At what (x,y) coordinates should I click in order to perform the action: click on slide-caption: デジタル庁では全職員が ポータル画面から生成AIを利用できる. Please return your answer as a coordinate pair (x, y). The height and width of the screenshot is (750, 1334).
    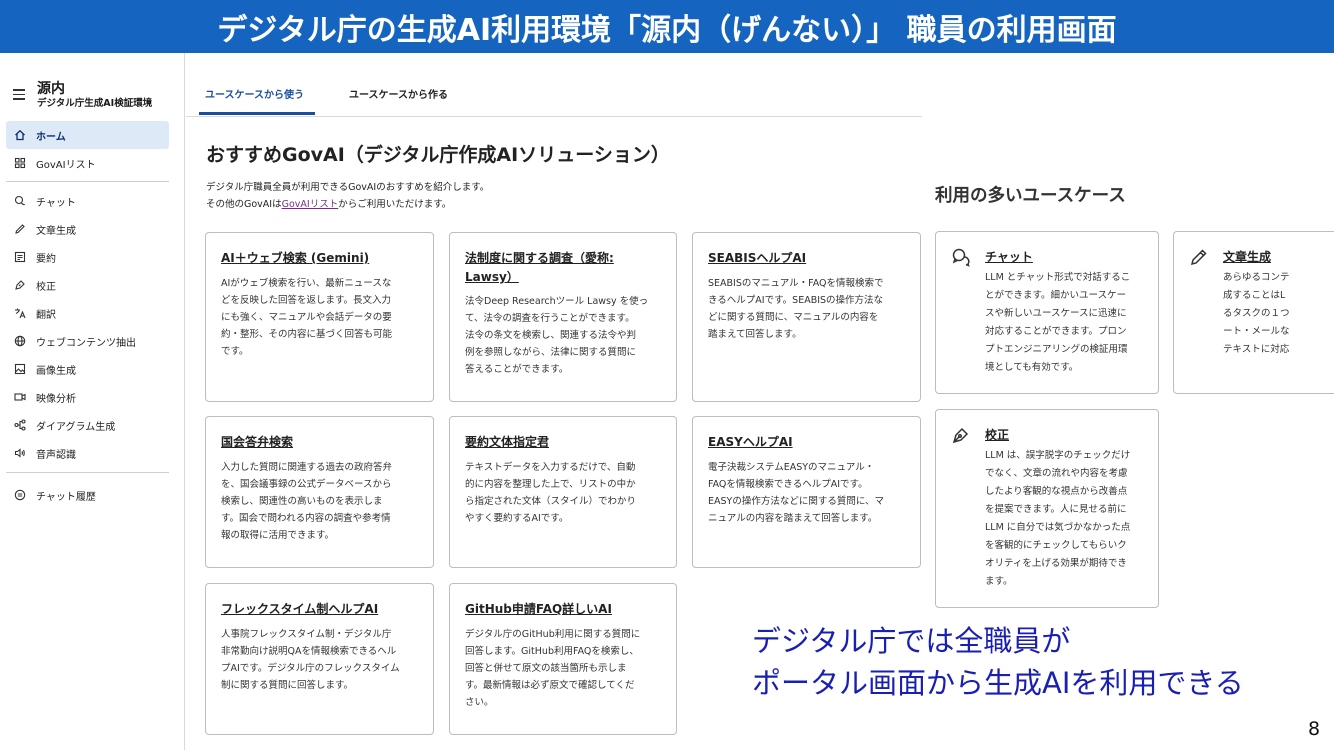
    Looking at the image, I should click on (998, 662).